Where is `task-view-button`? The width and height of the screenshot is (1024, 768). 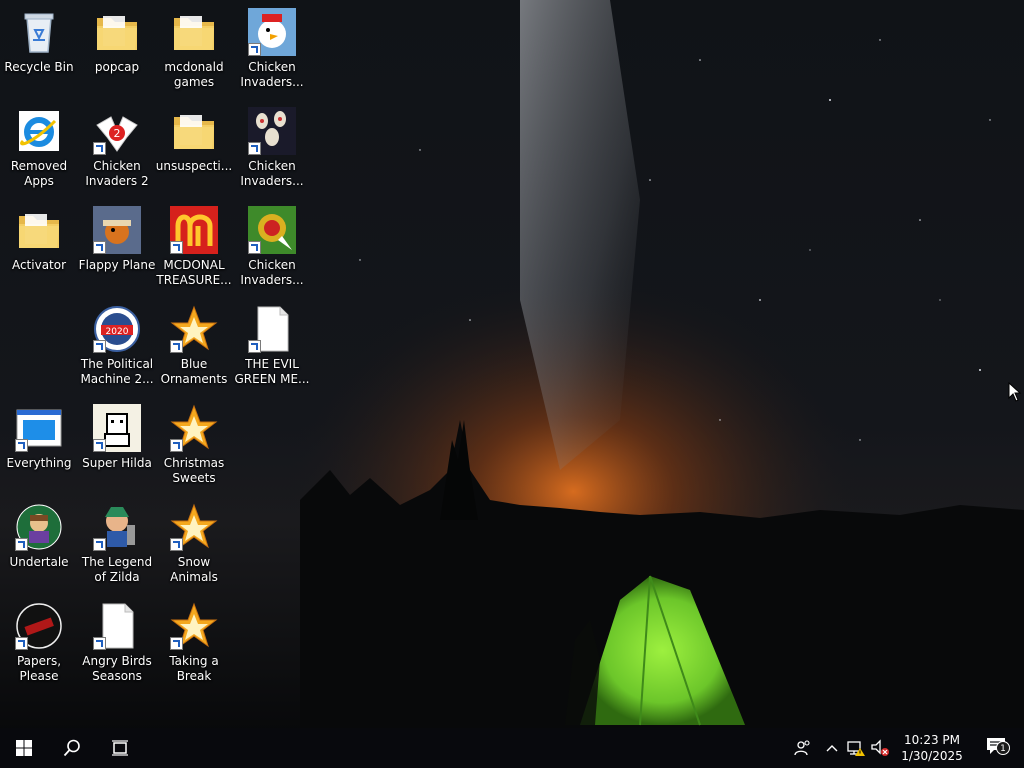
task-view-button is located at coordinates (120, 748).